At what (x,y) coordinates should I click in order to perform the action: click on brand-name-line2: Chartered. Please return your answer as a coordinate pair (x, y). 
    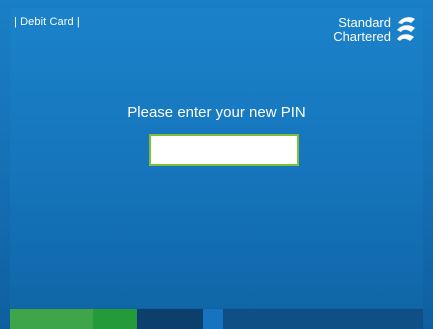
    Looking at the image, I should click on (362, 36).